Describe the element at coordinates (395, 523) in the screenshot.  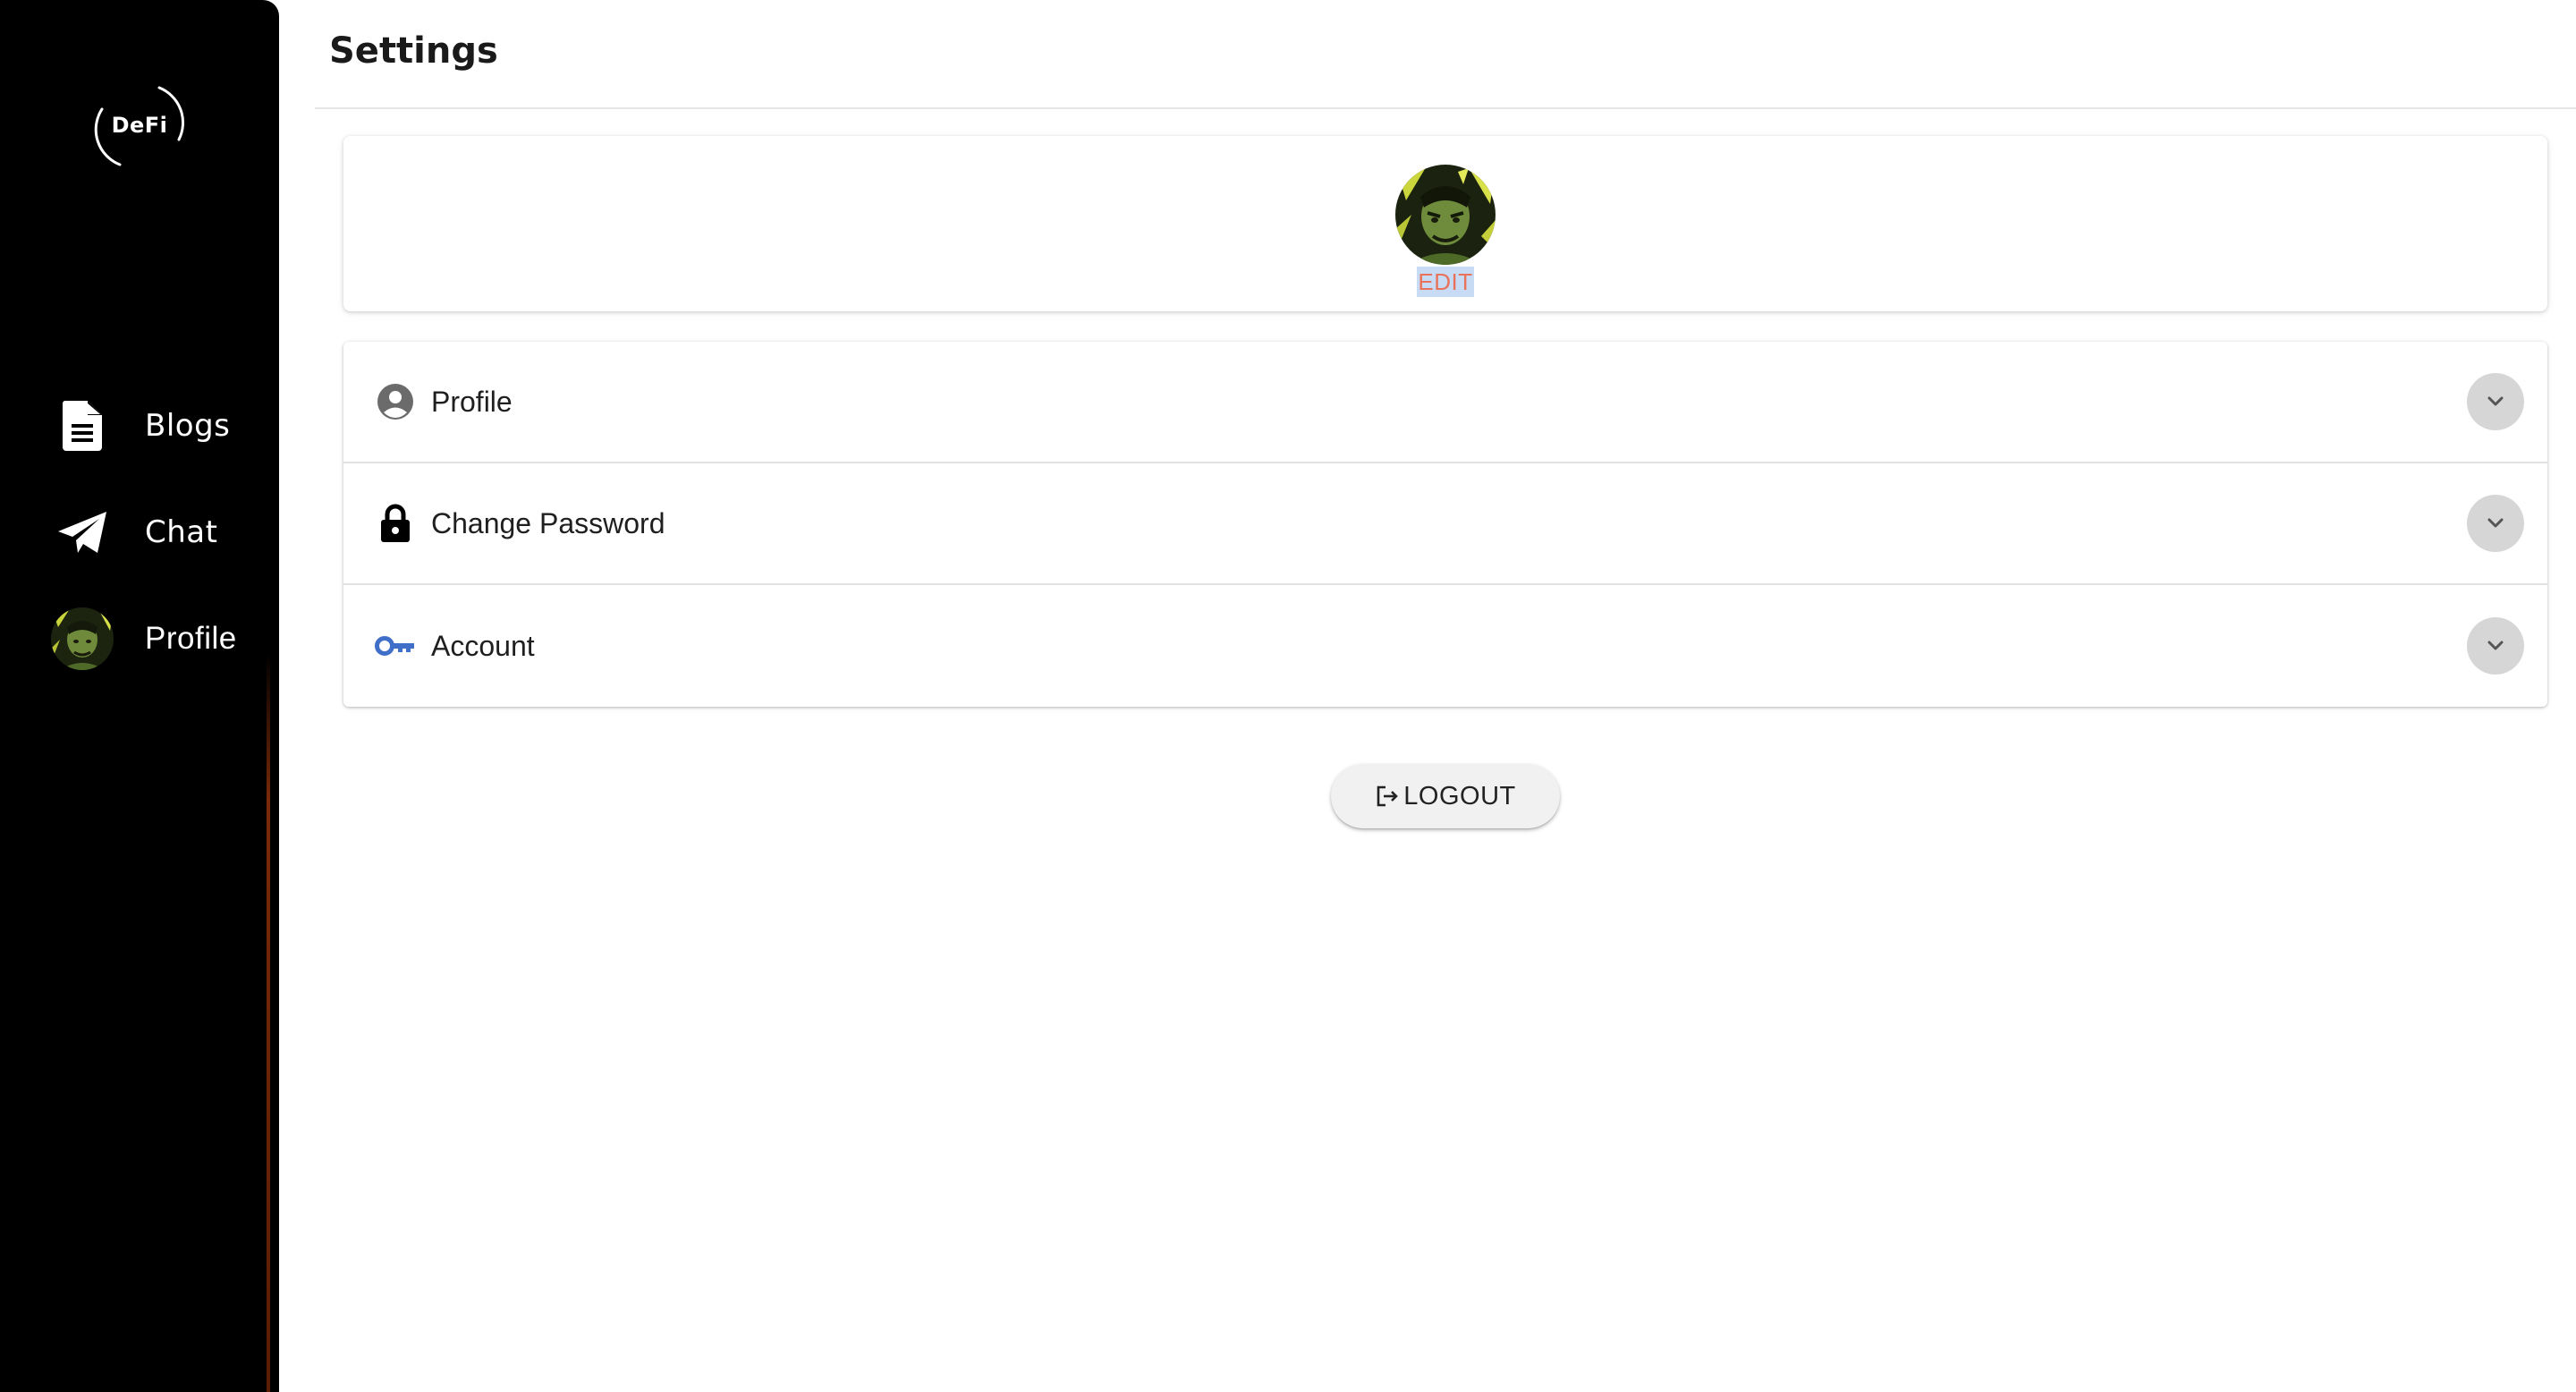
I see `lock-icon` at that location.